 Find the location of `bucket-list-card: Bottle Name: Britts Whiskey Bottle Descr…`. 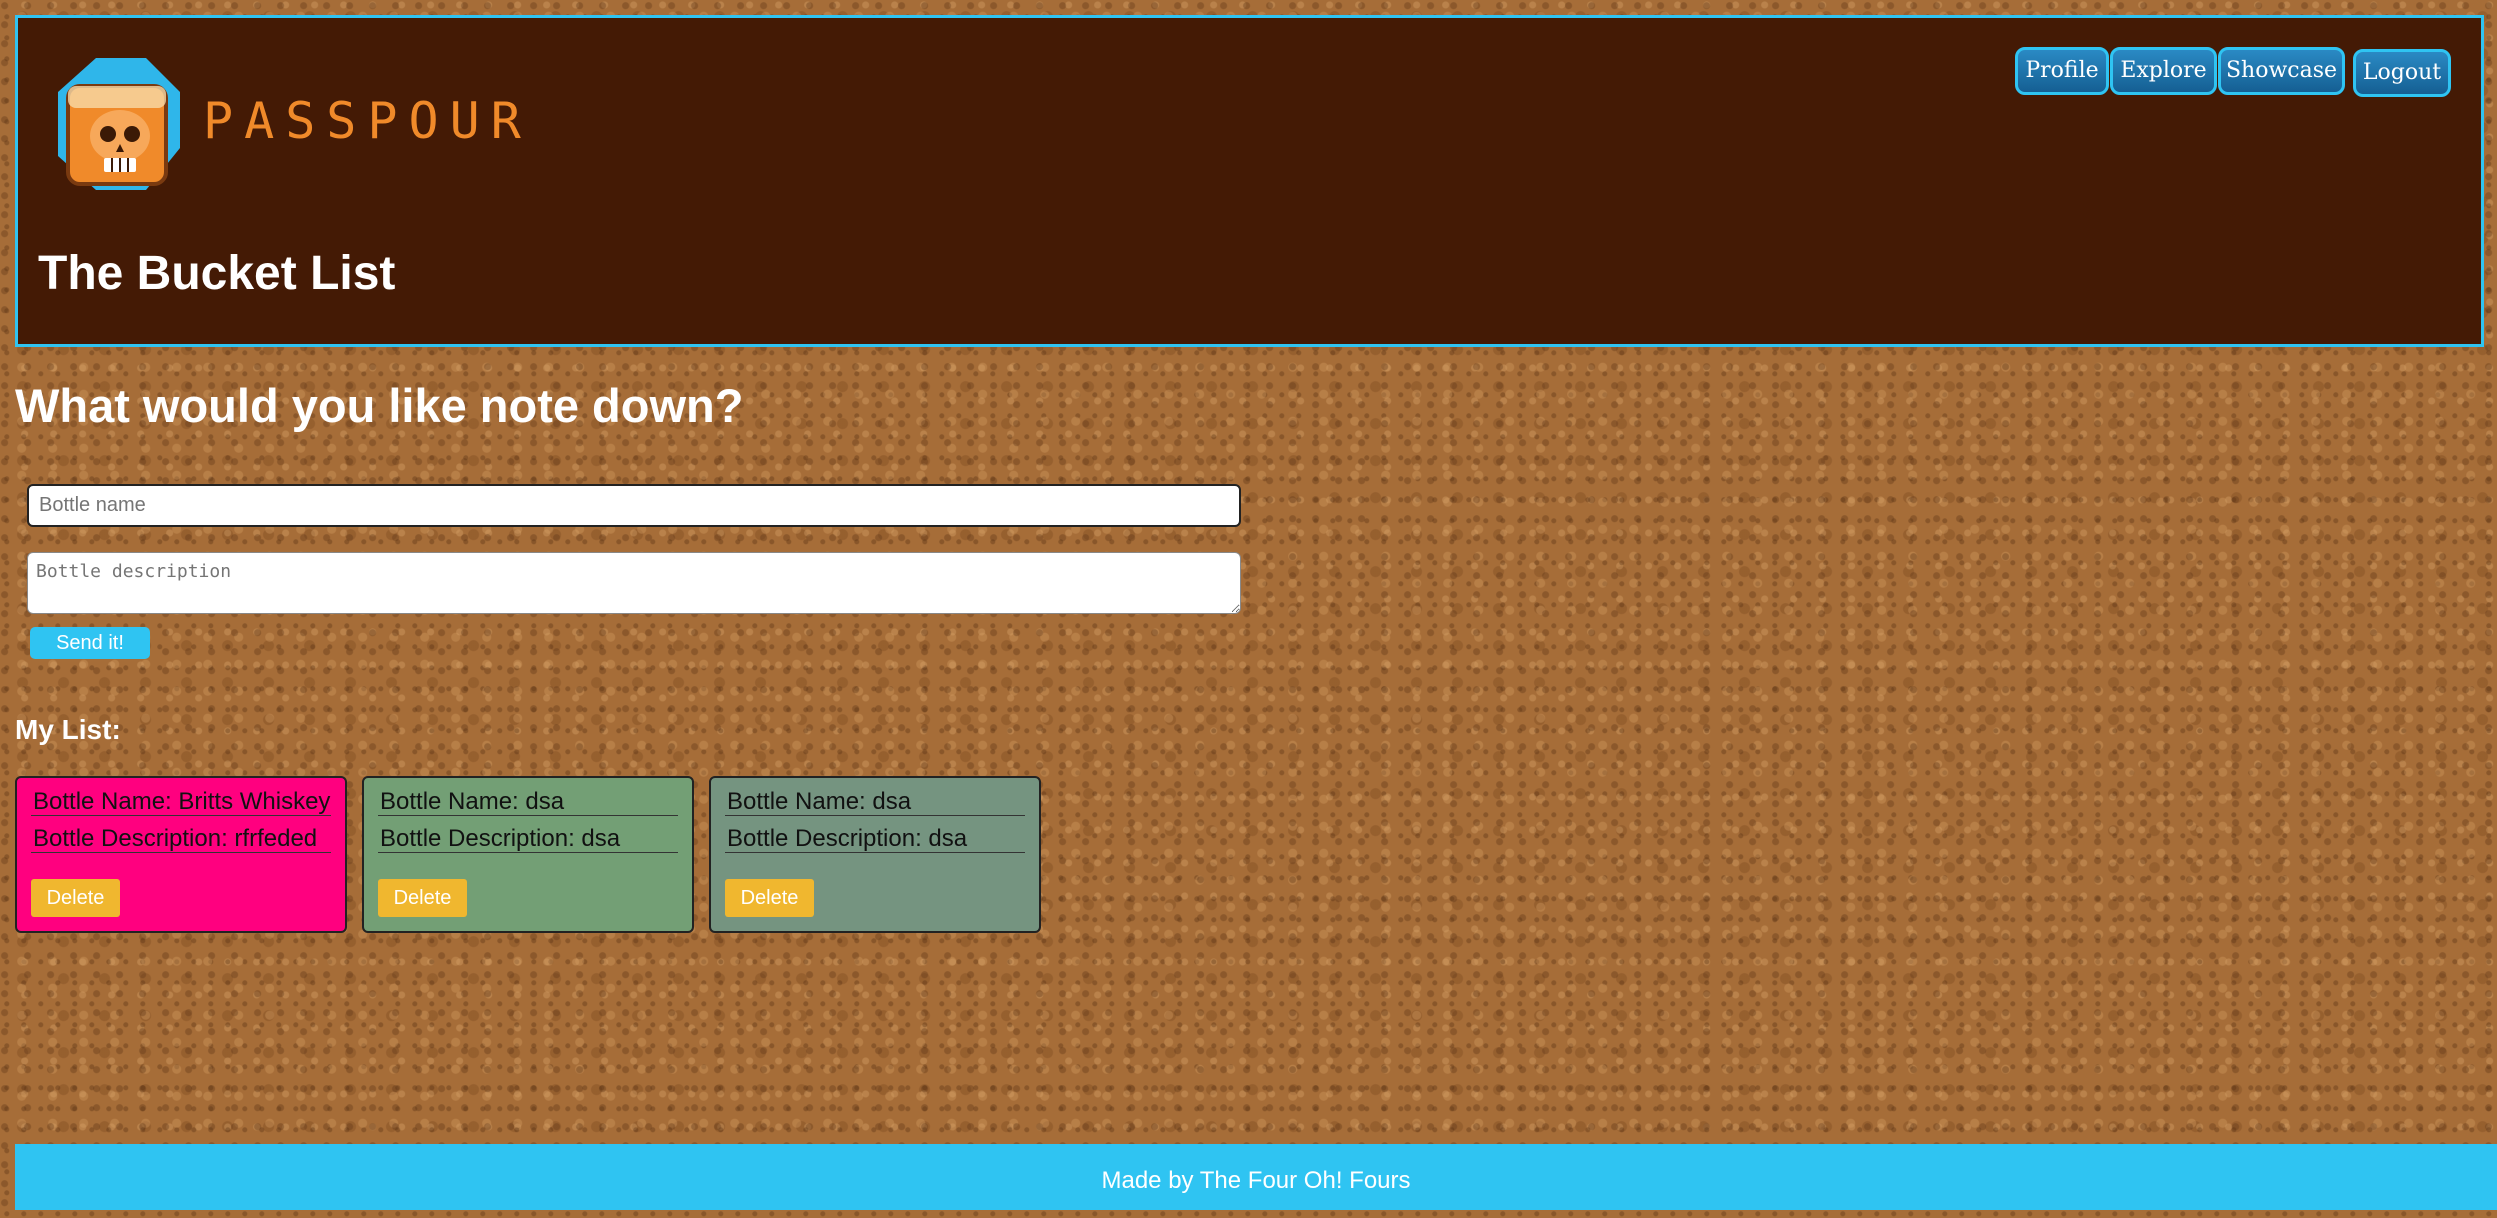

bucket-list-card: Bottle Name: Britts Whiskey Bottle Descr… is located at coordinates (181, 854).